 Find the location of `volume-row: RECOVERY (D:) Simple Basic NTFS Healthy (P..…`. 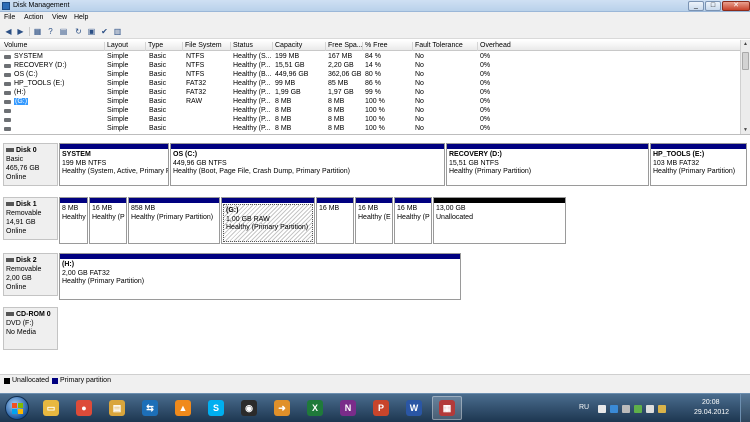

volume-row: RECOVERY (D:) Simple Basic NTFS Healthy (P..… is located at coordinates (370, 65).